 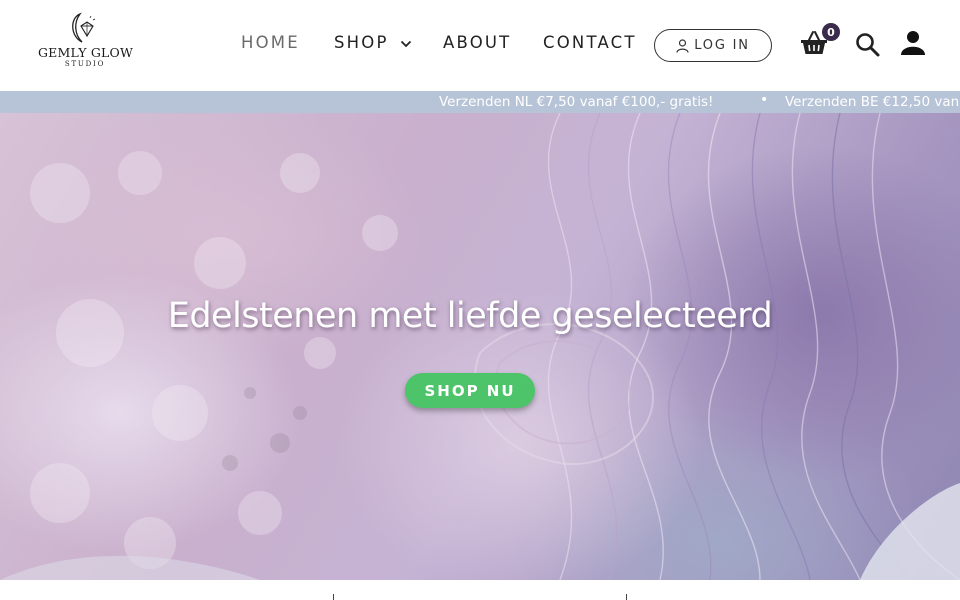 I want to click on nav-home: HOME, so click(x=270, y=42).